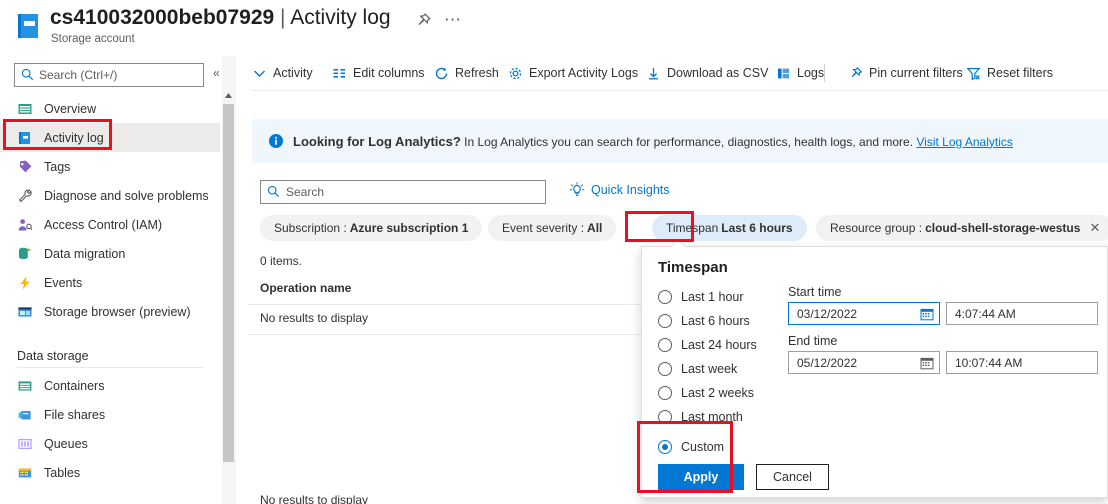 Image resolution: width=1108 pixels, height=504 pixels. Describe the element at coordinates (653, 73) in the screenshot. I see `download-icon` at that location.